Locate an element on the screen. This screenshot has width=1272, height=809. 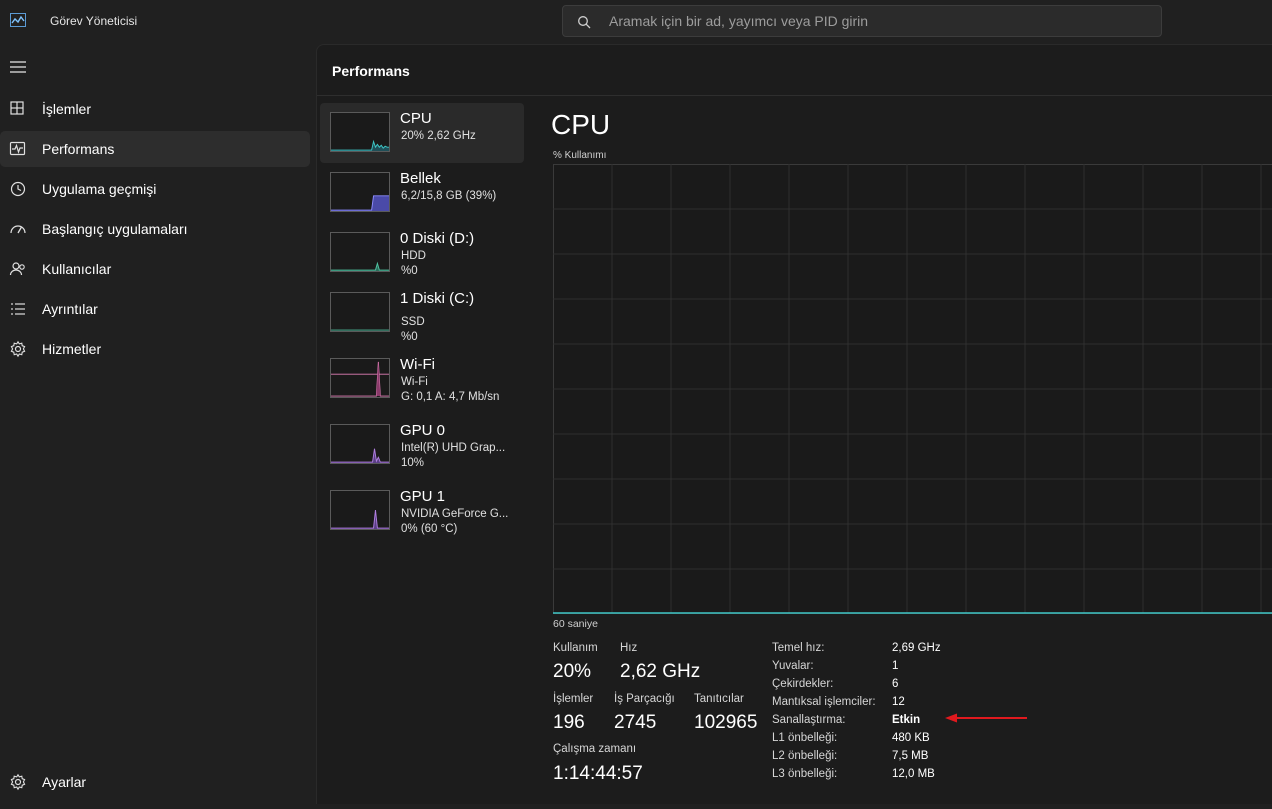
threads-value: 2745 is located at coordinates (635, 722).